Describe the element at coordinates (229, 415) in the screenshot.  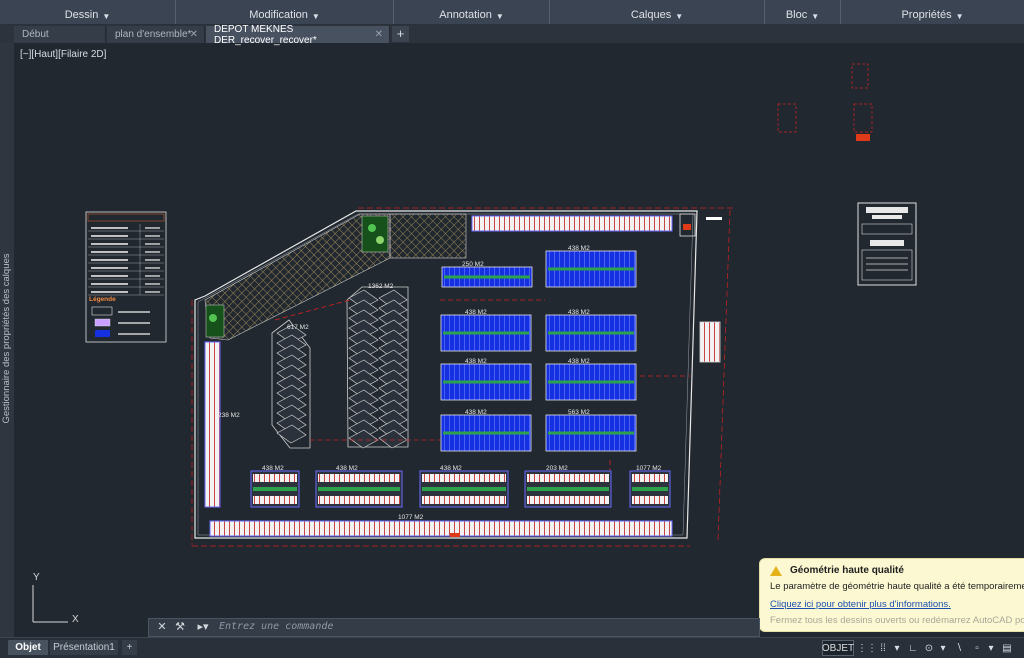
I see `area-label: 238 M2` at that location.